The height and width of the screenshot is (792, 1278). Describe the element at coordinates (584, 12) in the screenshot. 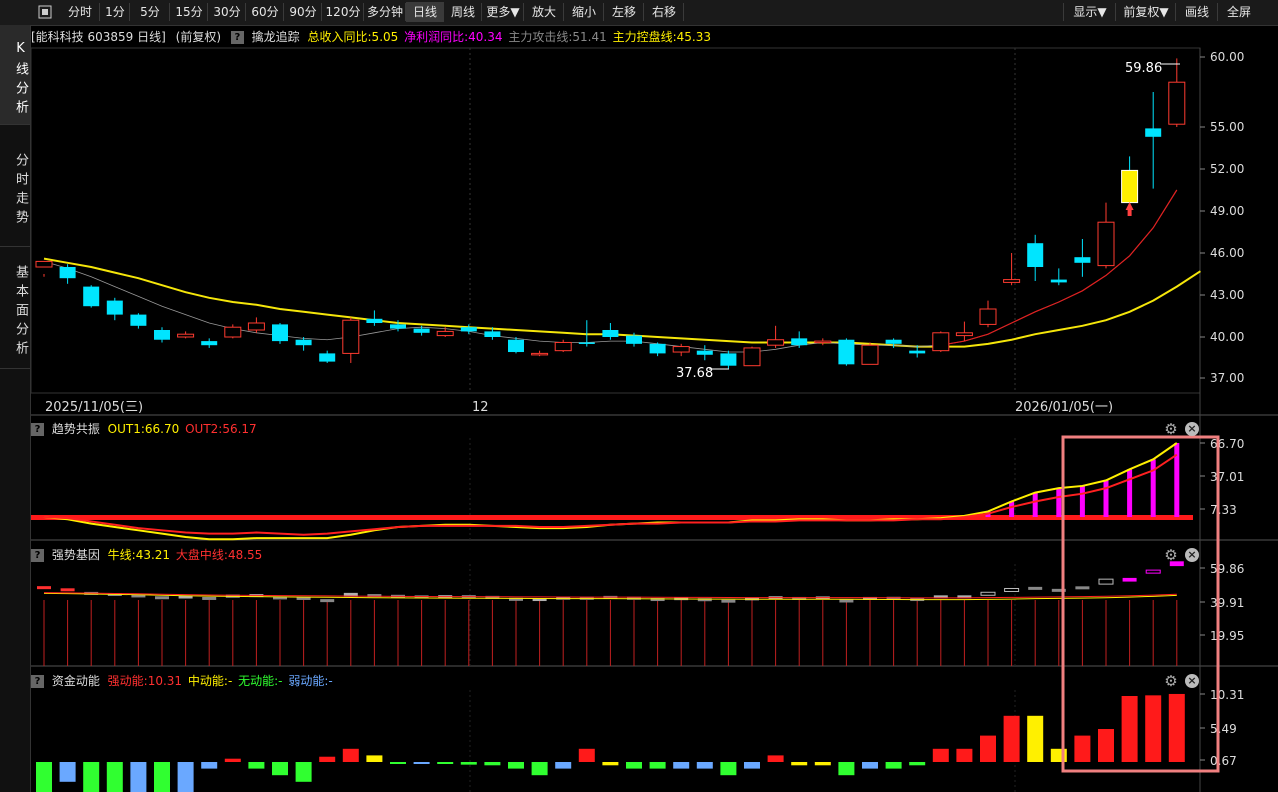

I see `toolbar-button-13: 缩小` at that location.